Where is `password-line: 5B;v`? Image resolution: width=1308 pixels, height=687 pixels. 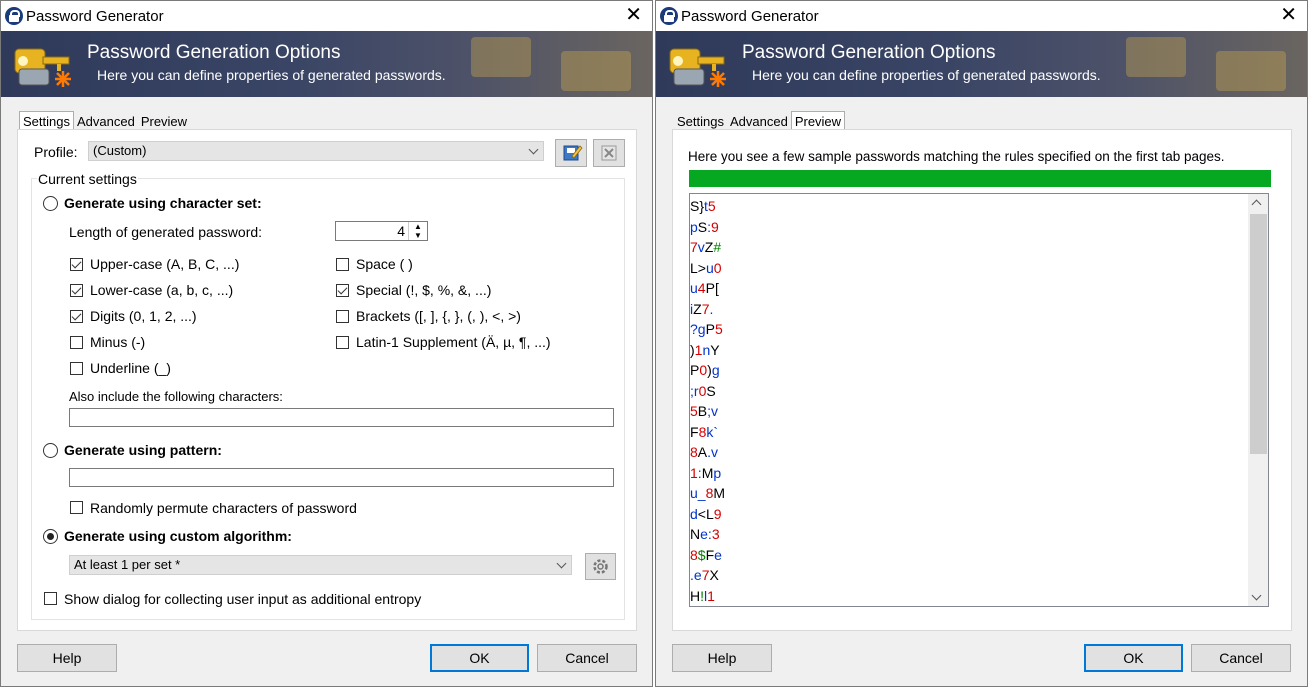 password-line: 5B;v is located at coordinates (704, 411).